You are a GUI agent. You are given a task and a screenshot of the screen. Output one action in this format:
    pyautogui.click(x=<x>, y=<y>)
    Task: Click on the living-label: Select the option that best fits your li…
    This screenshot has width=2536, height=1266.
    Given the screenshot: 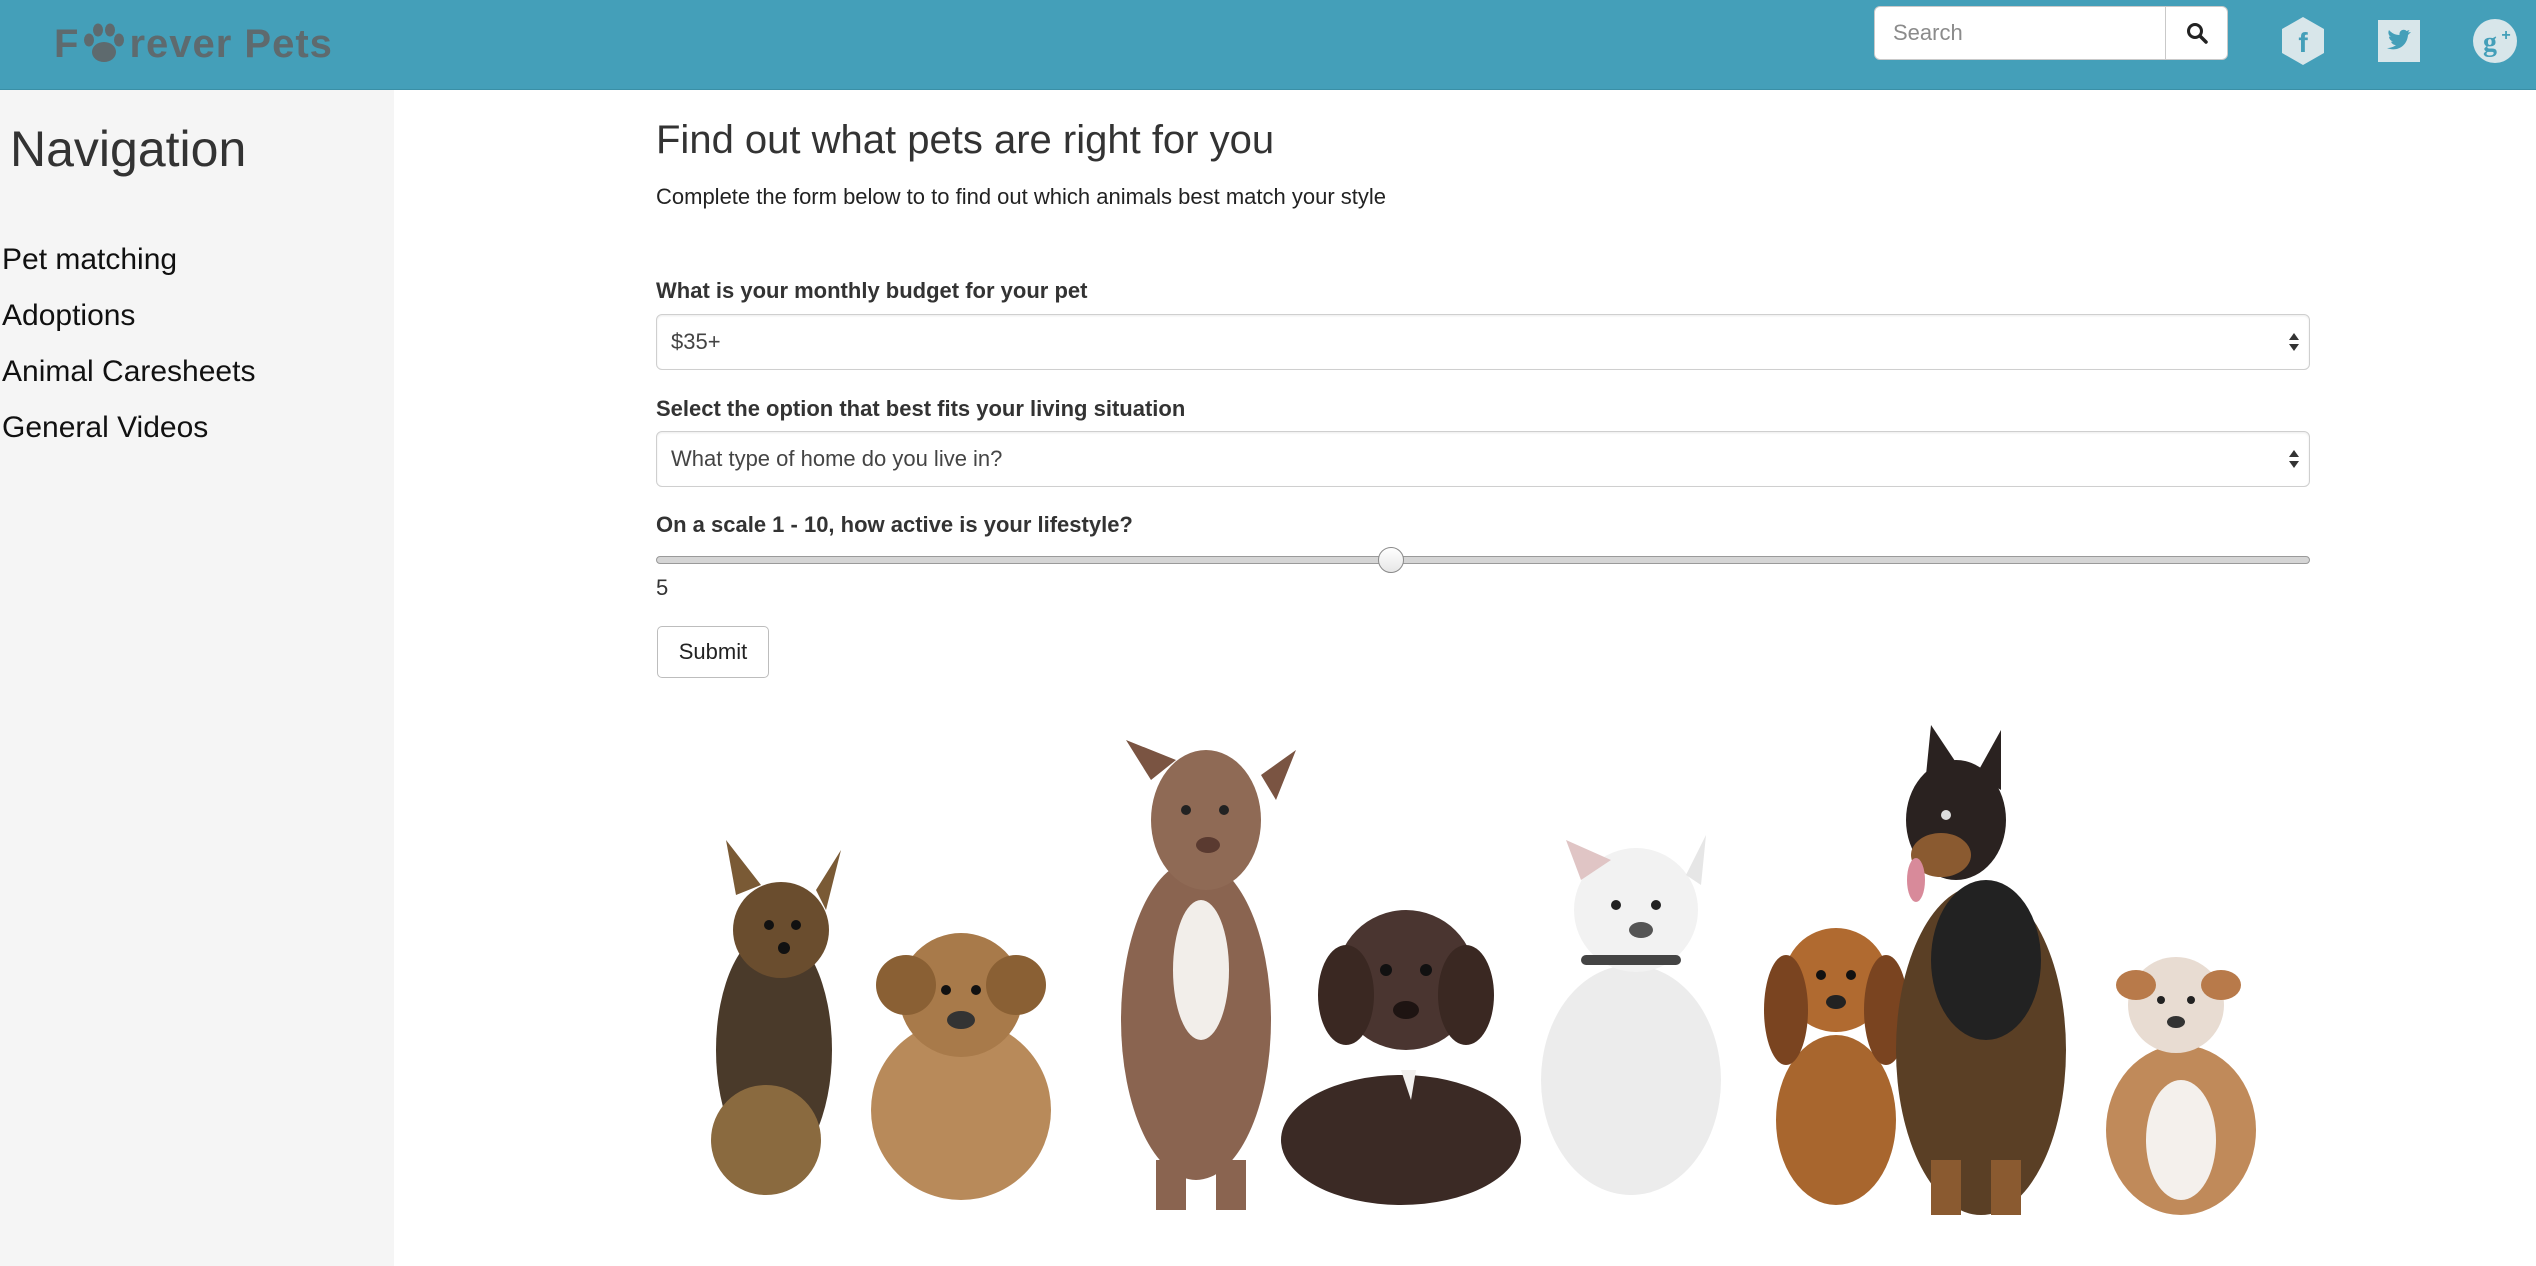 What is the action you would take?
    pyautogui.click(x=921, y=408)
    